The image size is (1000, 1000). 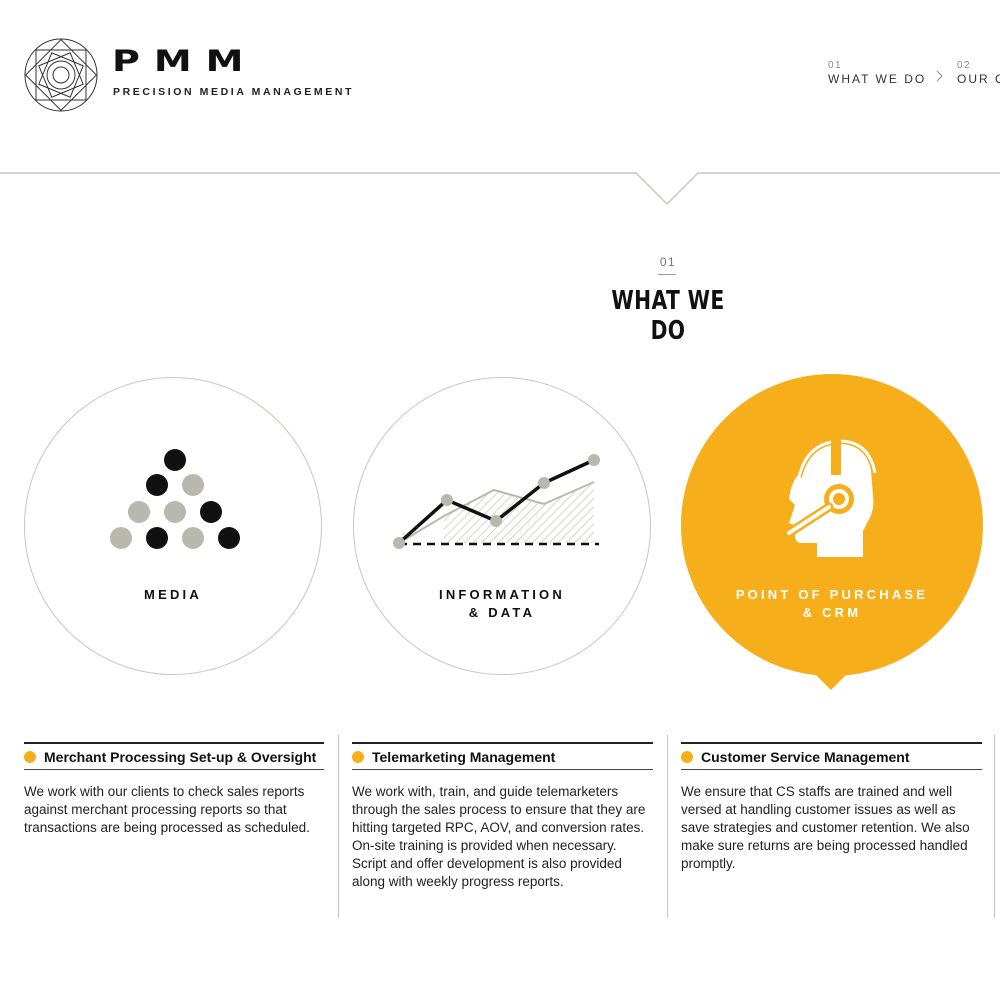 I want to click on circle-label: MEDIA, so click(x=173, y=594).